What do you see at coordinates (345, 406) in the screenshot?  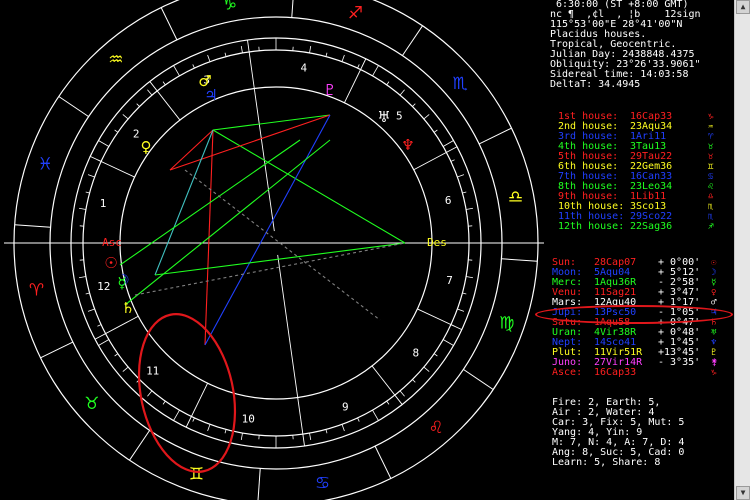 I see `house-number: 9` at bounding box center [345, 406].